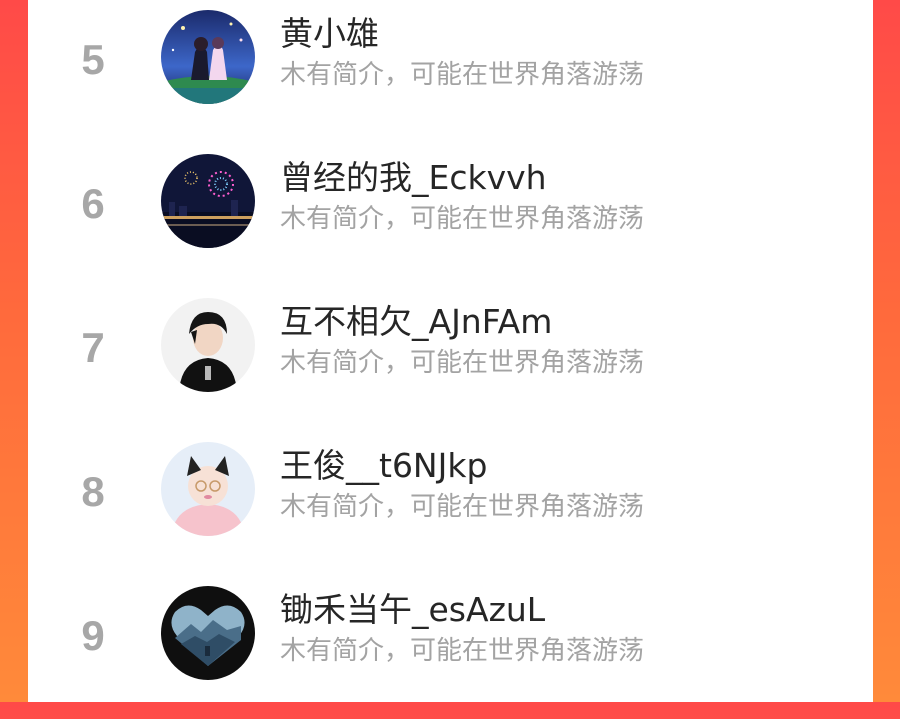  I want to click on rank-number: 5, so click(93, 59).